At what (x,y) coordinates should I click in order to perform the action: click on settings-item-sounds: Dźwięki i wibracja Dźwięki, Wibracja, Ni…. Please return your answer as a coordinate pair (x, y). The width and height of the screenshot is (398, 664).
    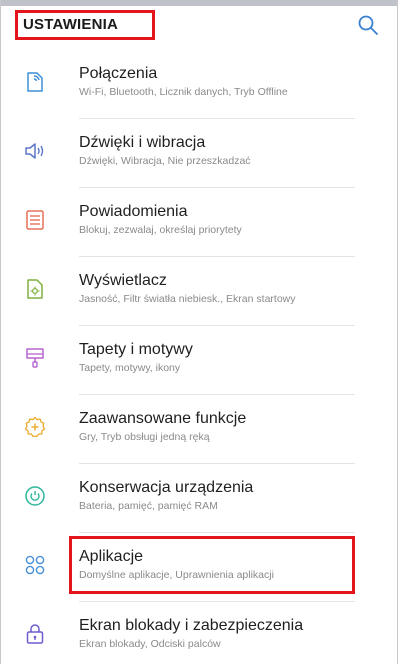
    Looking at the image, I should click on (199, 153).